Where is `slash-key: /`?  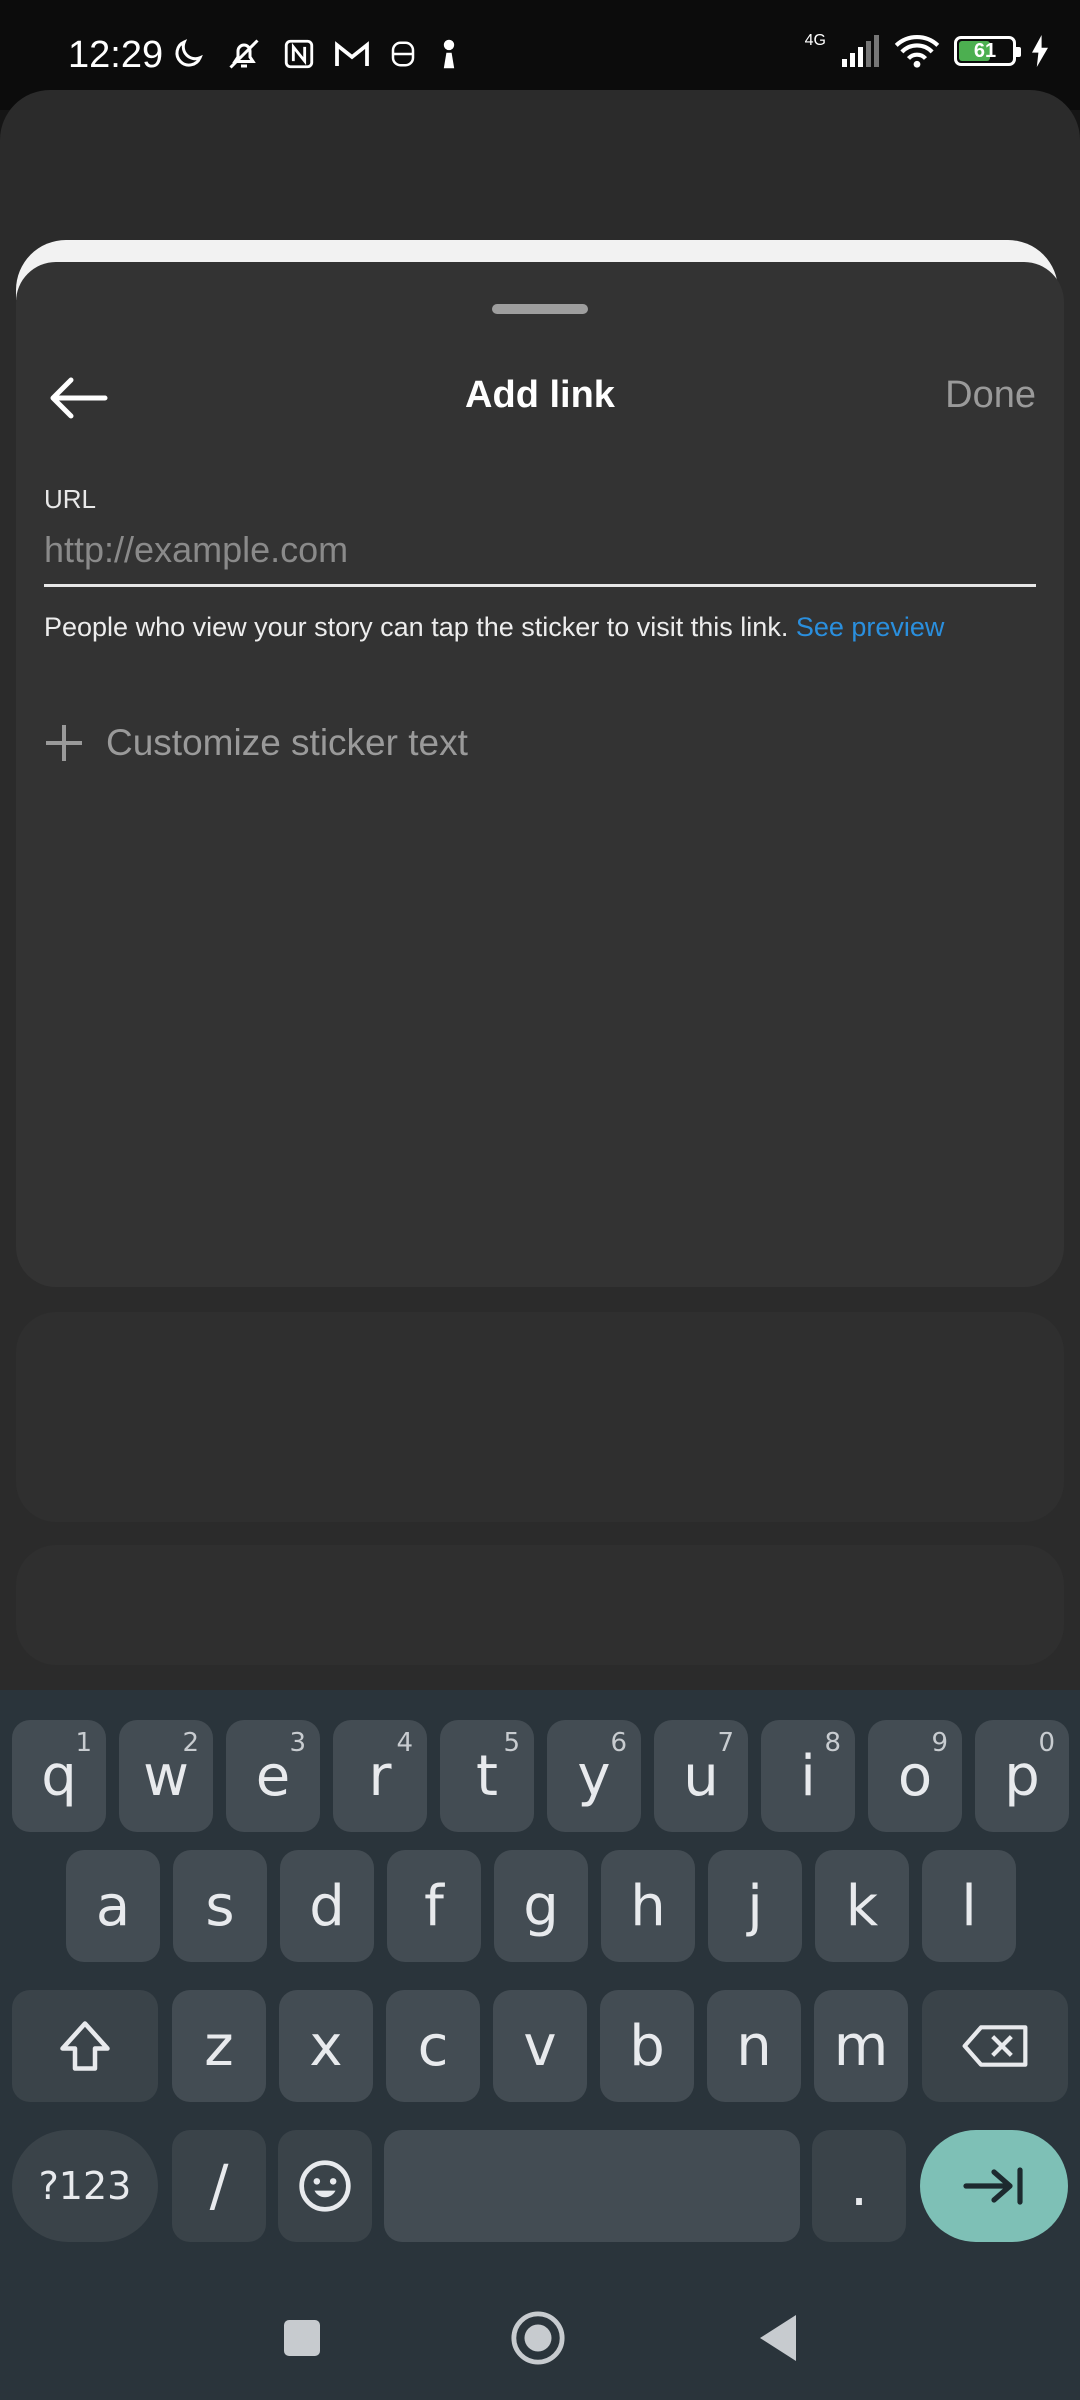
slash-key: / is located at coordinates (219, 2186).